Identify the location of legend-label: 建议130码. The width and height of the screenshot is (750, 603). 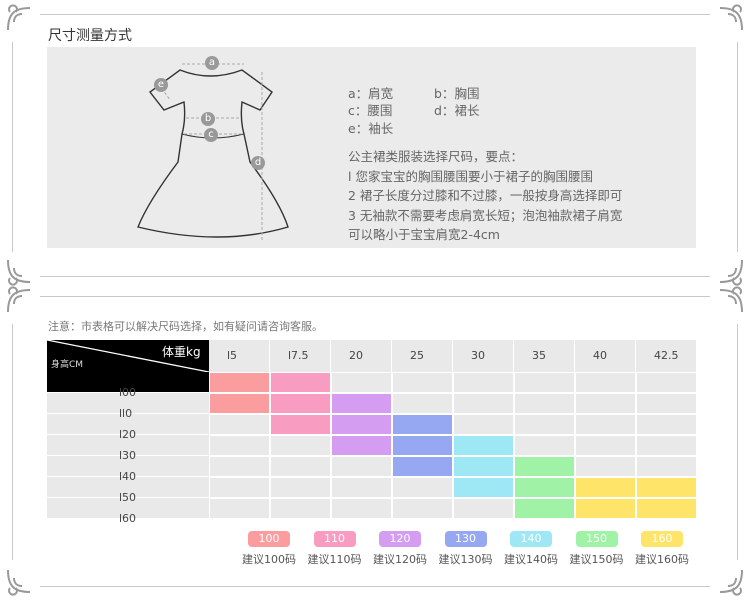
(465, 559).